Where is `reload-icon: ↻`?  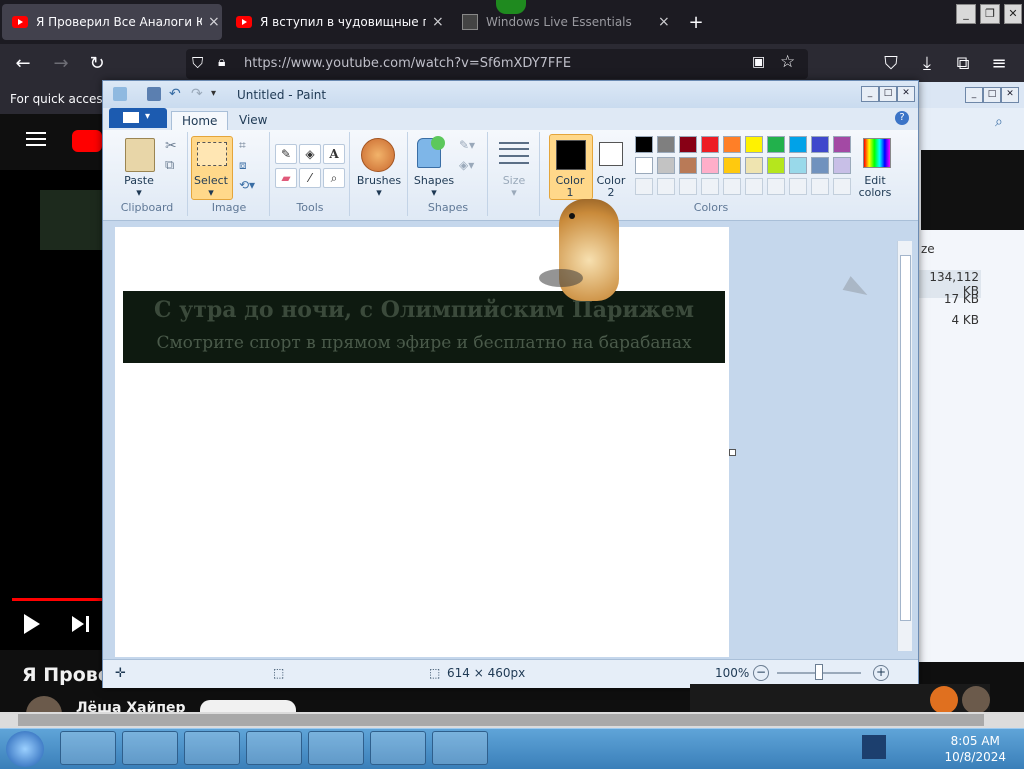 reload-icon: ↻ is located at coordinates (97, 64).